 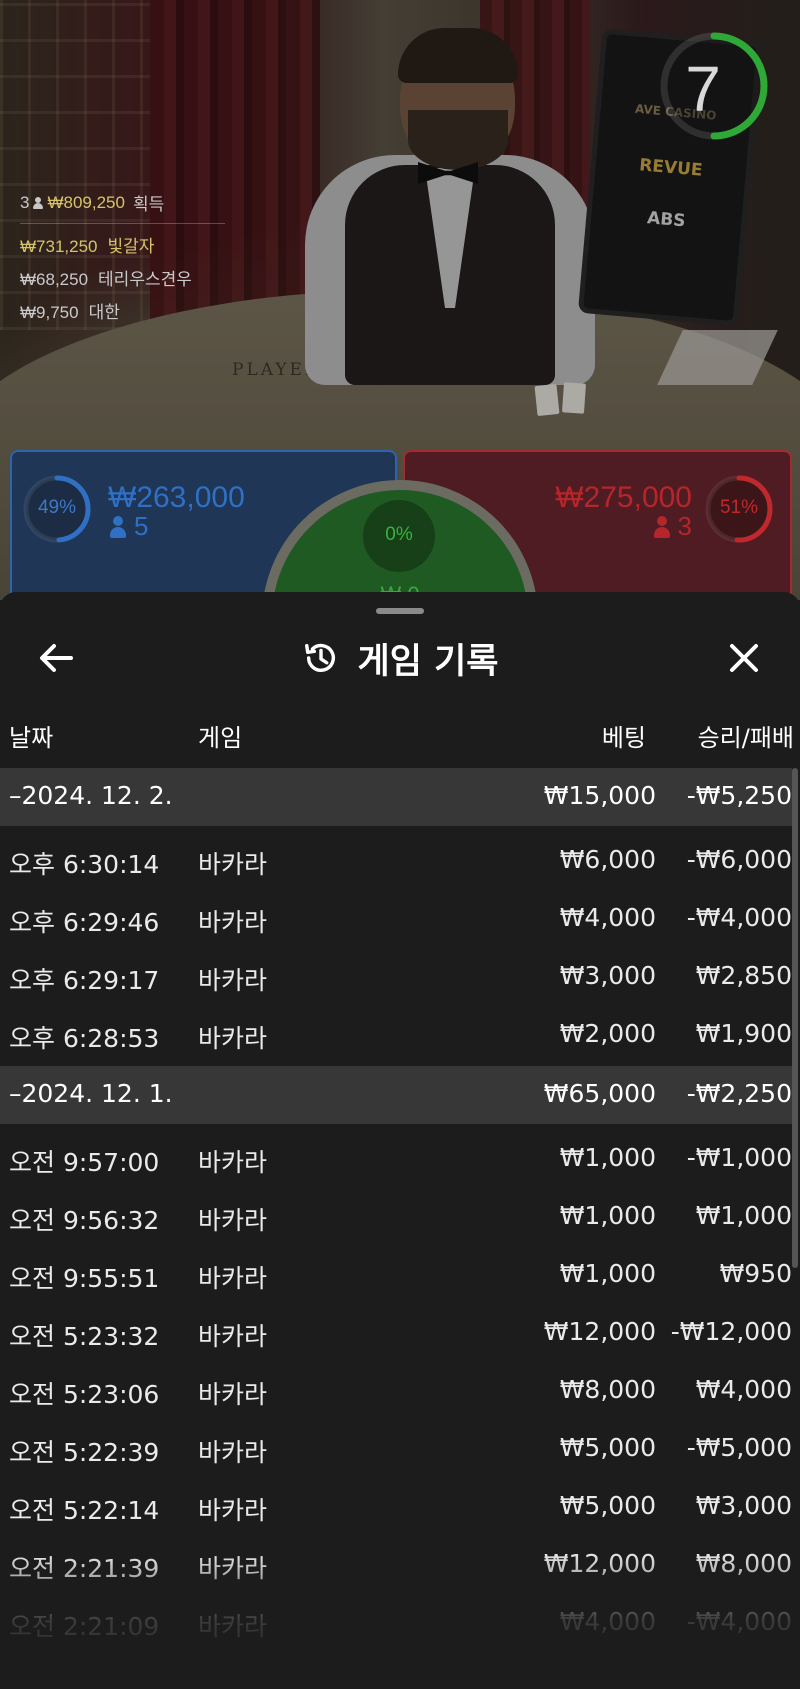 I want to click on game-row: 오전 5:22:14 바카라 ₩5,000 ₩3,000, so click(x=396, y=1505).